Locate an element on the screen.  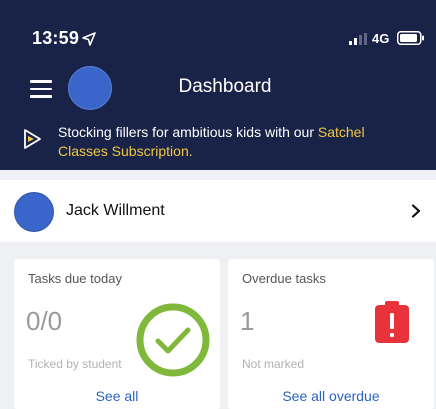
signal-icon is located at coordinates (358, 39).